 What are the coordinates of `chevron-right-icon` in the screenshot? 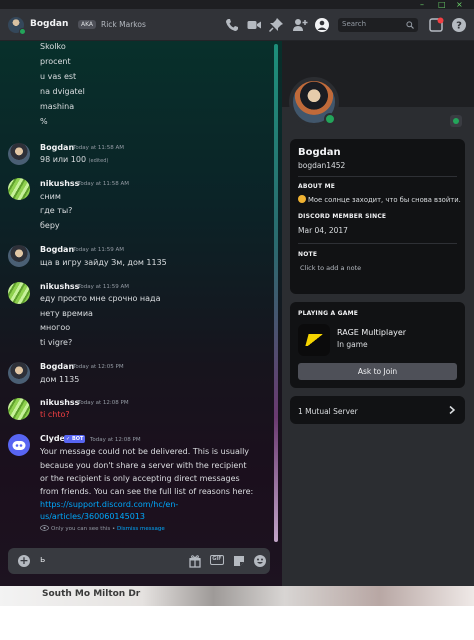 It's located at (452, 410).